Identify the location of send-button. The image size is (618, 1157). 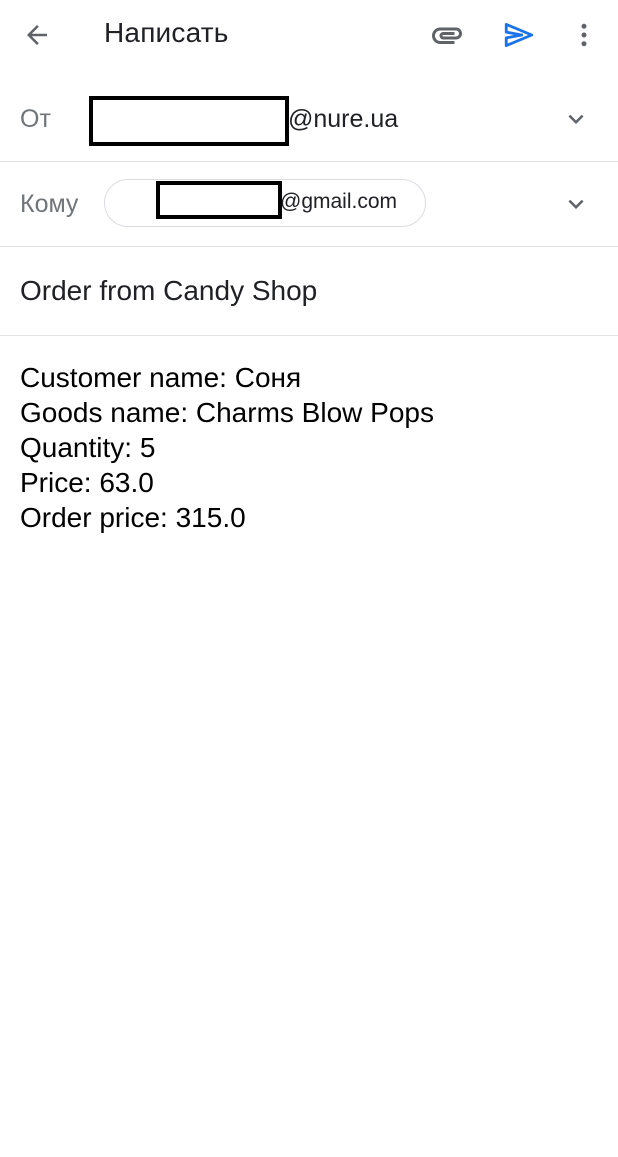
(519, 35).